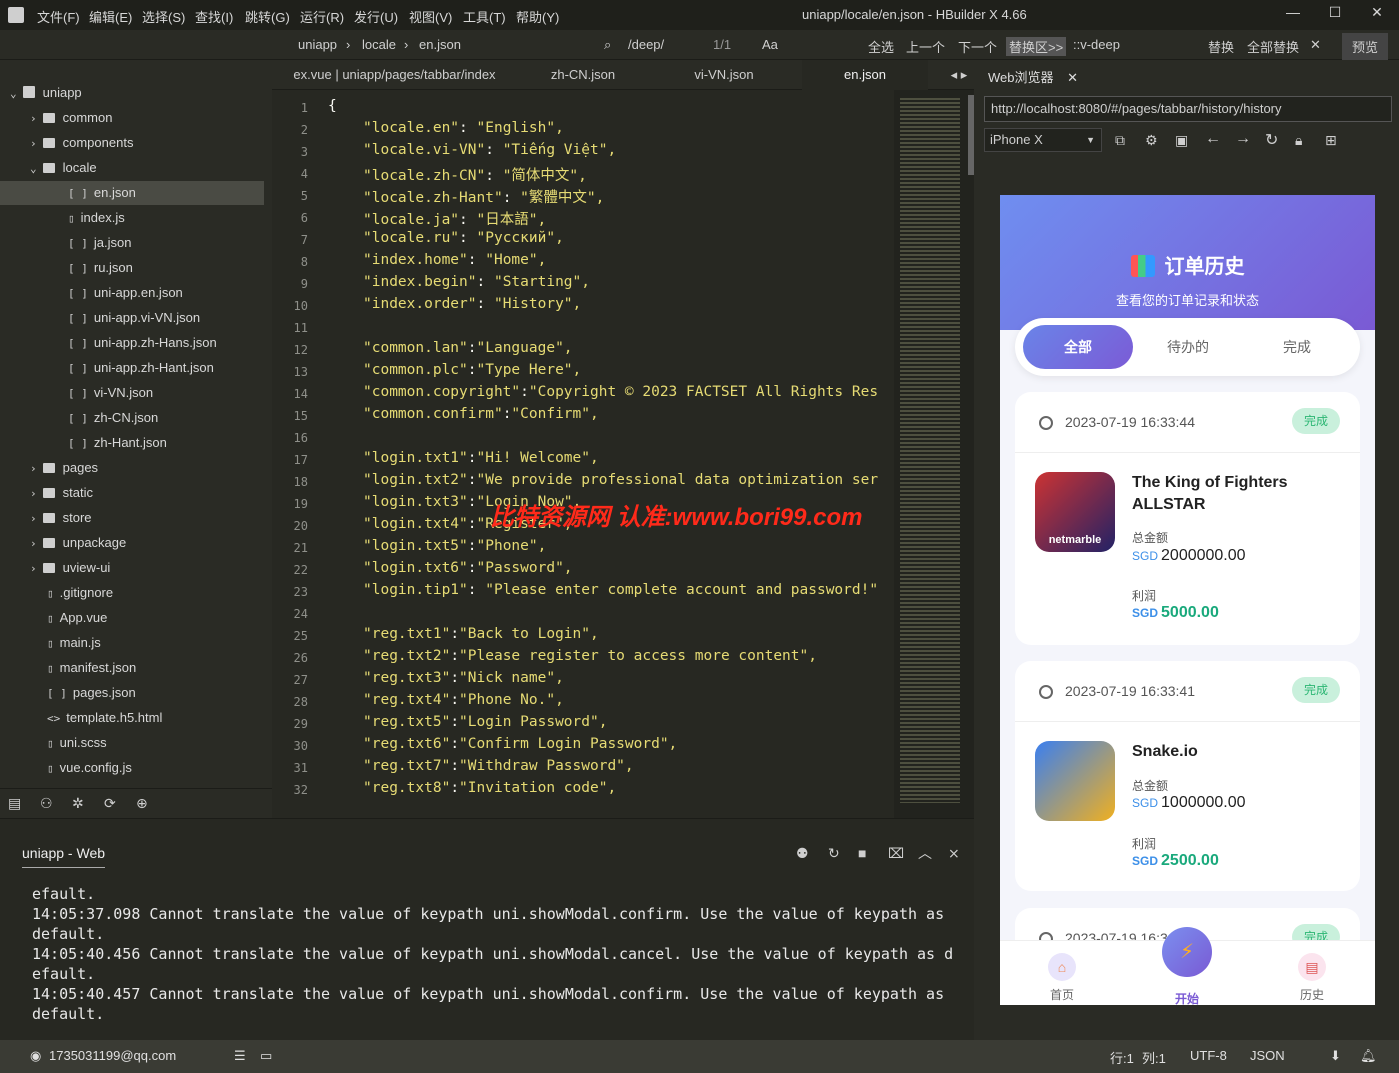 The height and width of the screenshot is (1073, 1399). I want to click on tree-item-store: › store, so click(61, 518).